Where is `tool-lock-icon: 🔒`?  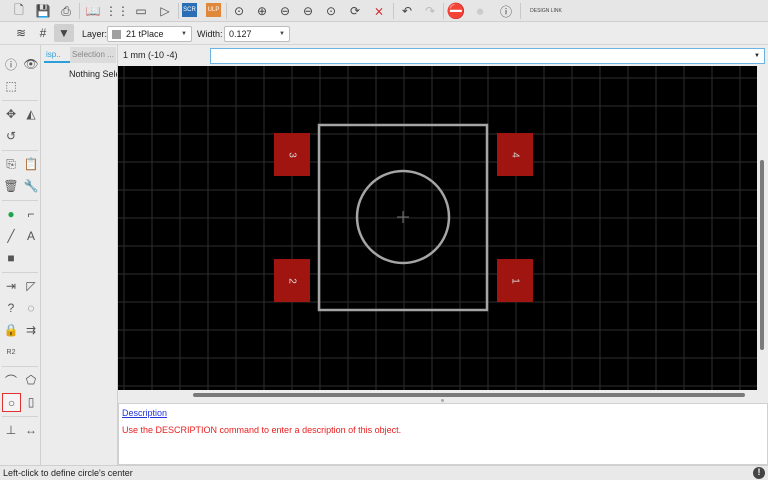
tool-lock-icon: 🔒 is located at coordinates (11, 330).